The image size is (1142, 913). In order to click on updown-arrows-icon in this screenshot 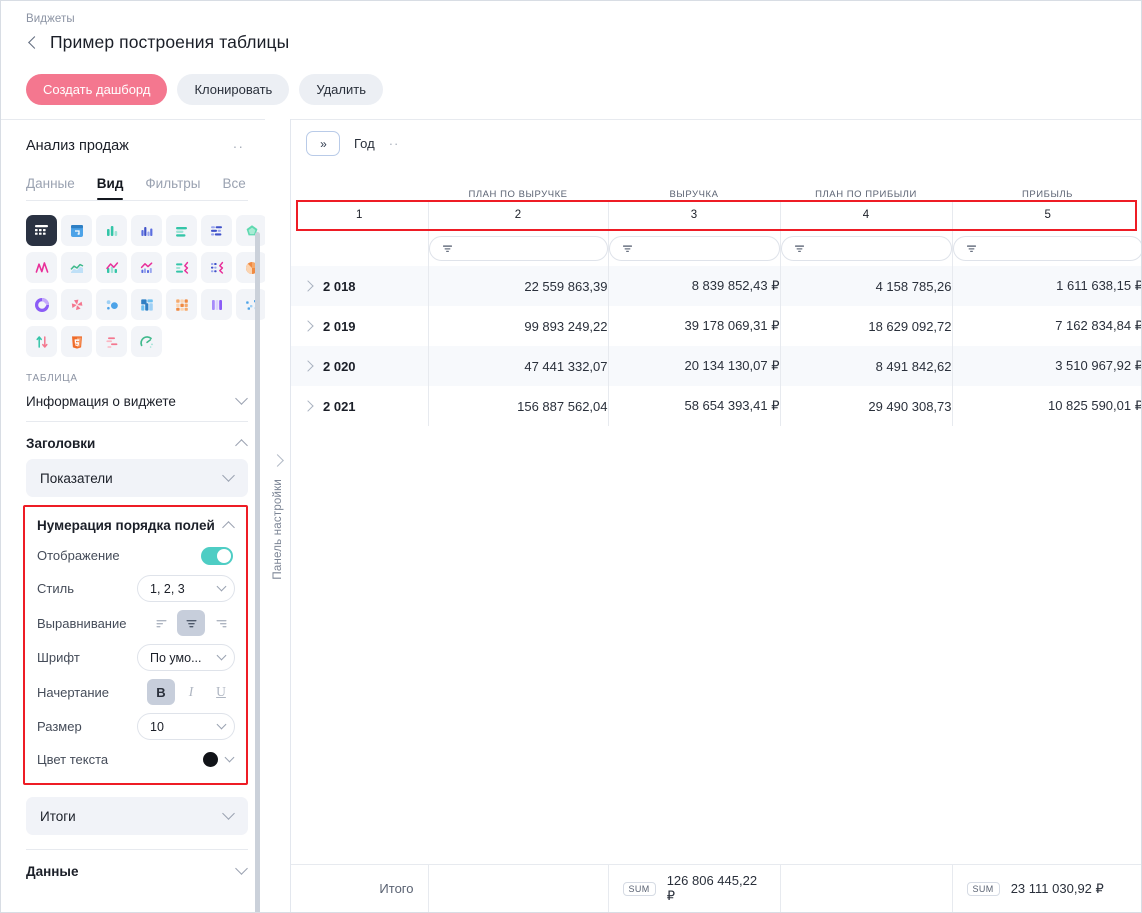, I will do `click(41, 341)`.